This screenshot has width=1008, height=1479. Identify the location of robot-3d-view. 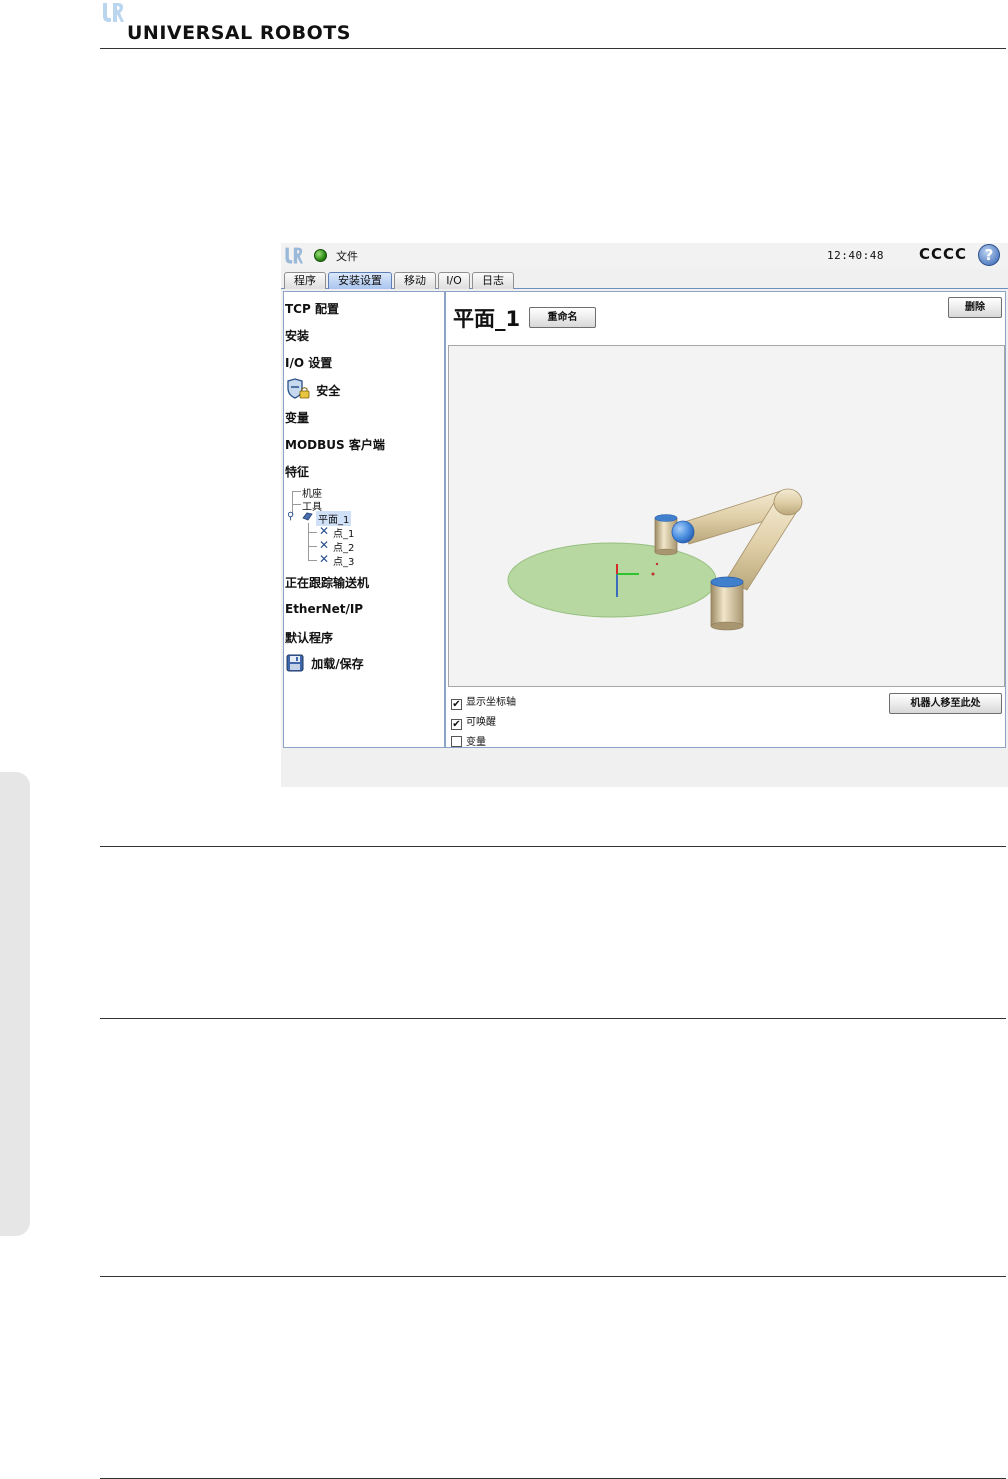
(726, 516).